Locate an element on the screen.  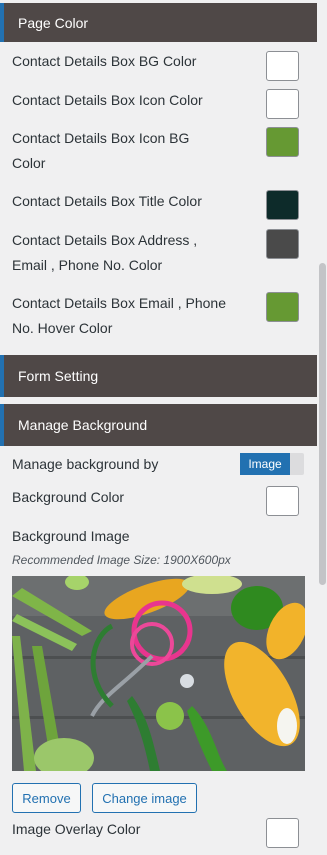
swatch-icon-color is located at coordinates (282, 104).